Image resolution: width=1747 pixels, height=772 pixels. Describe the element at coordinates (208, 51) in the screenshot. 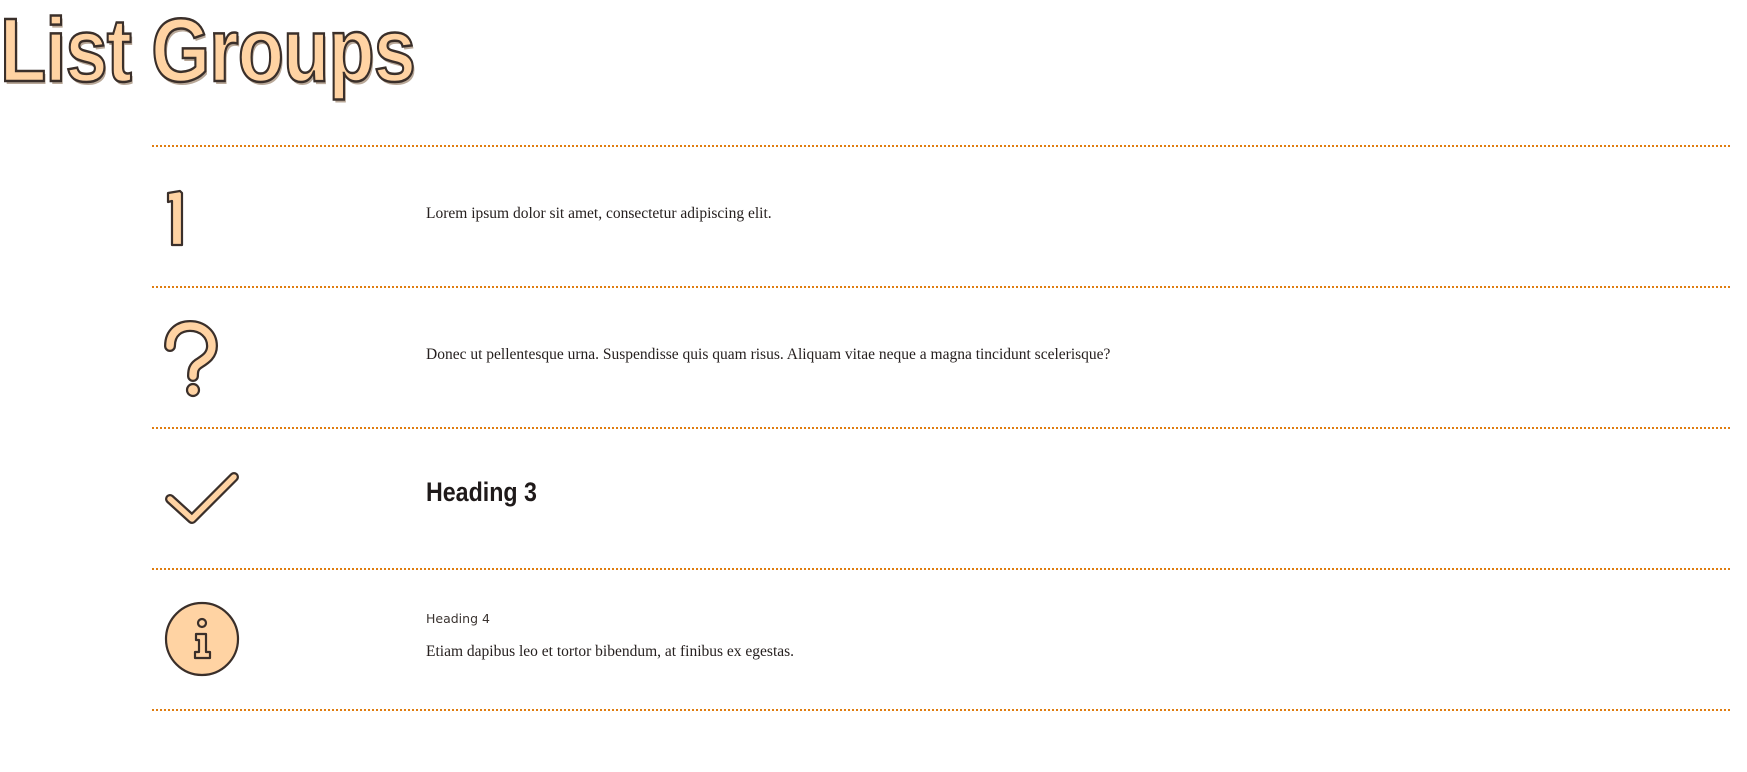

I see `page-title: List Groups` at that location.